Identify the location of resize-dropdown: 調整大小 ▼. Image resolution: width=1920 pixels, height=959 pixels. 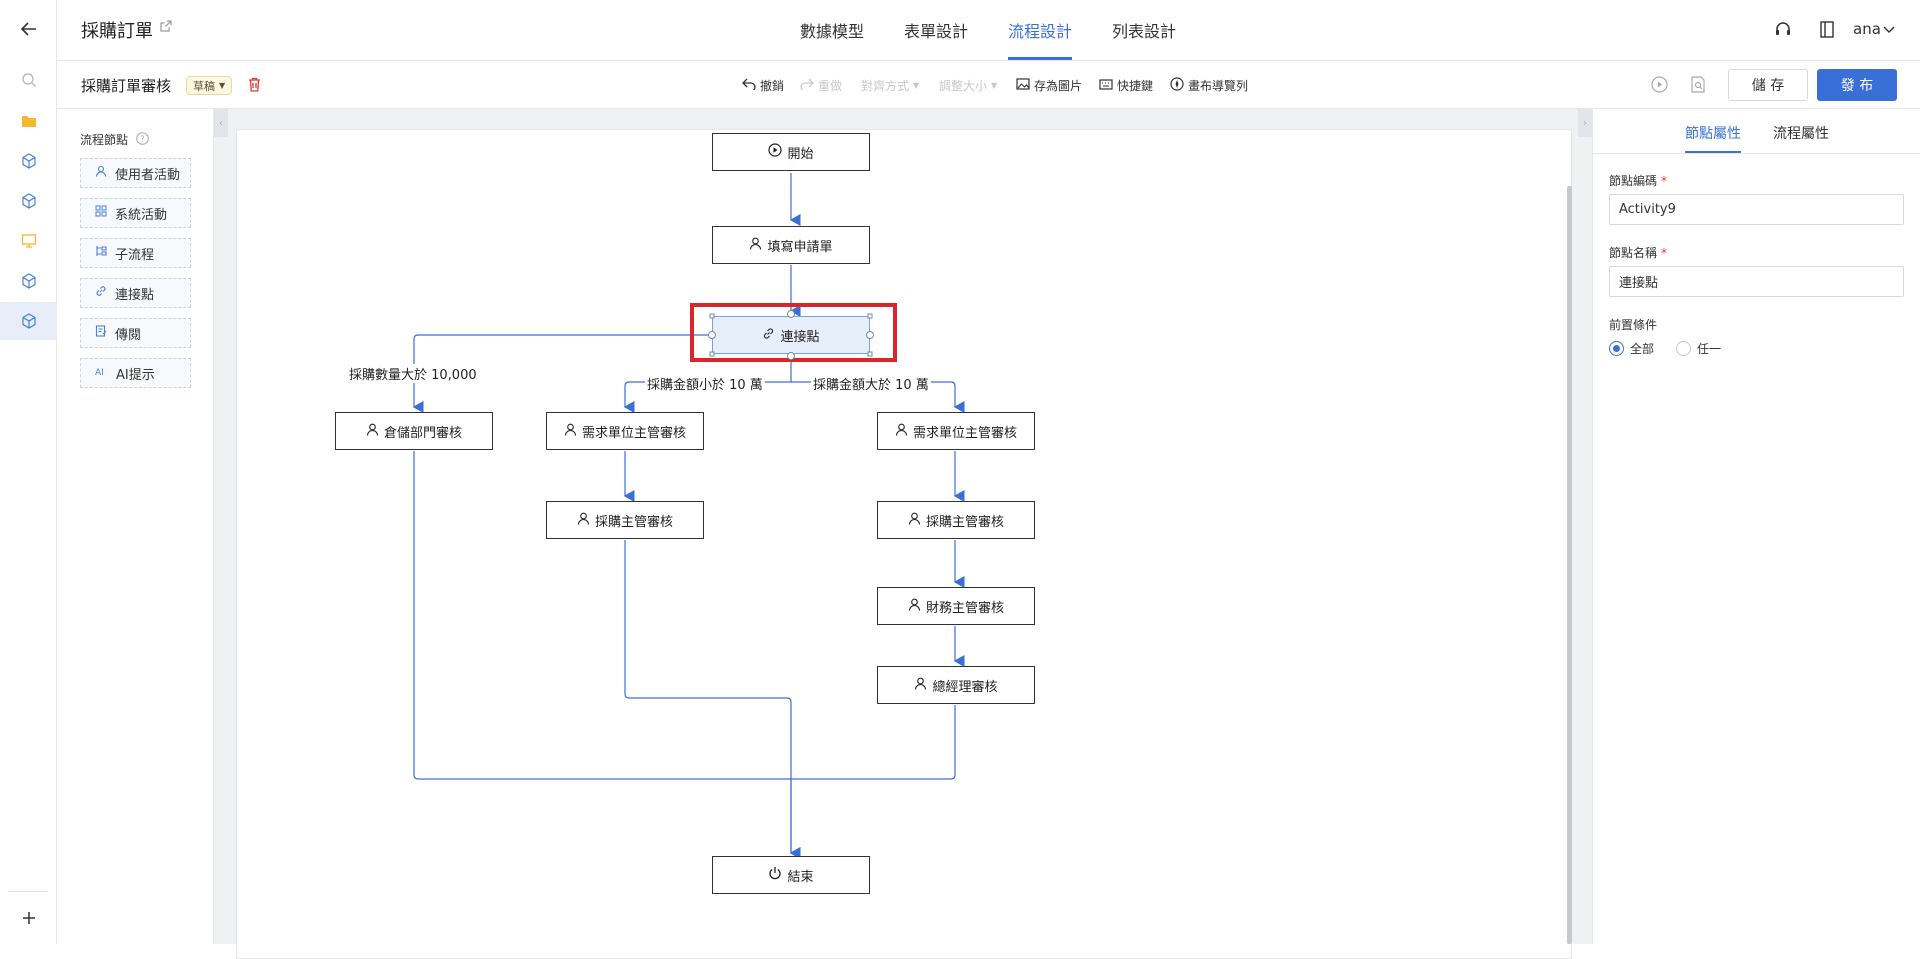
(968, 85).